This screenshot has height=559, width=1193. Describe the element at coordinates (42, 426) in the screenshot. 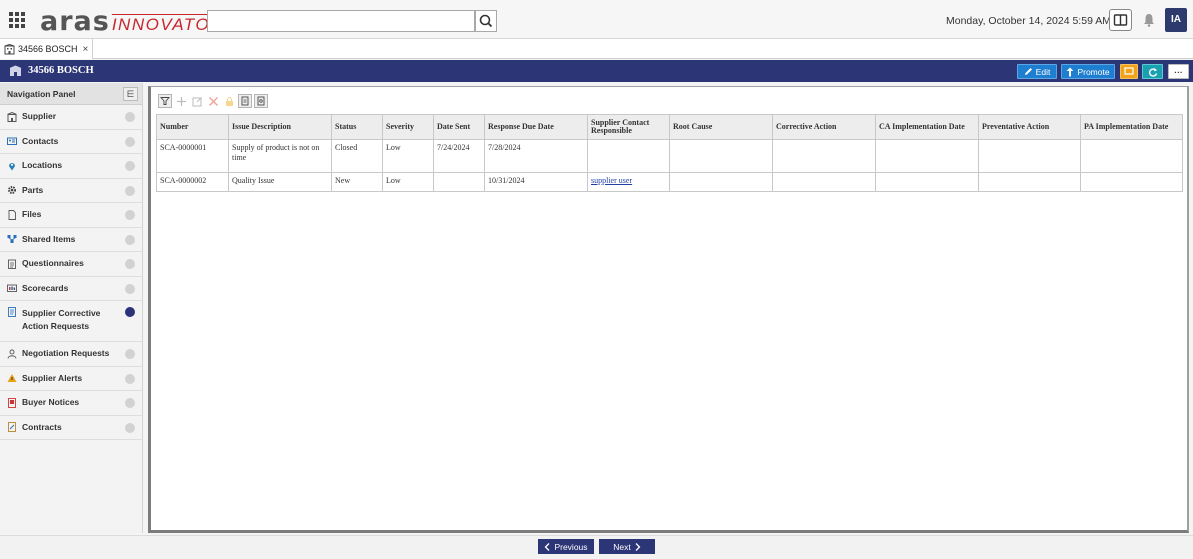

I see `nav-item-label: Contracts` at that location.